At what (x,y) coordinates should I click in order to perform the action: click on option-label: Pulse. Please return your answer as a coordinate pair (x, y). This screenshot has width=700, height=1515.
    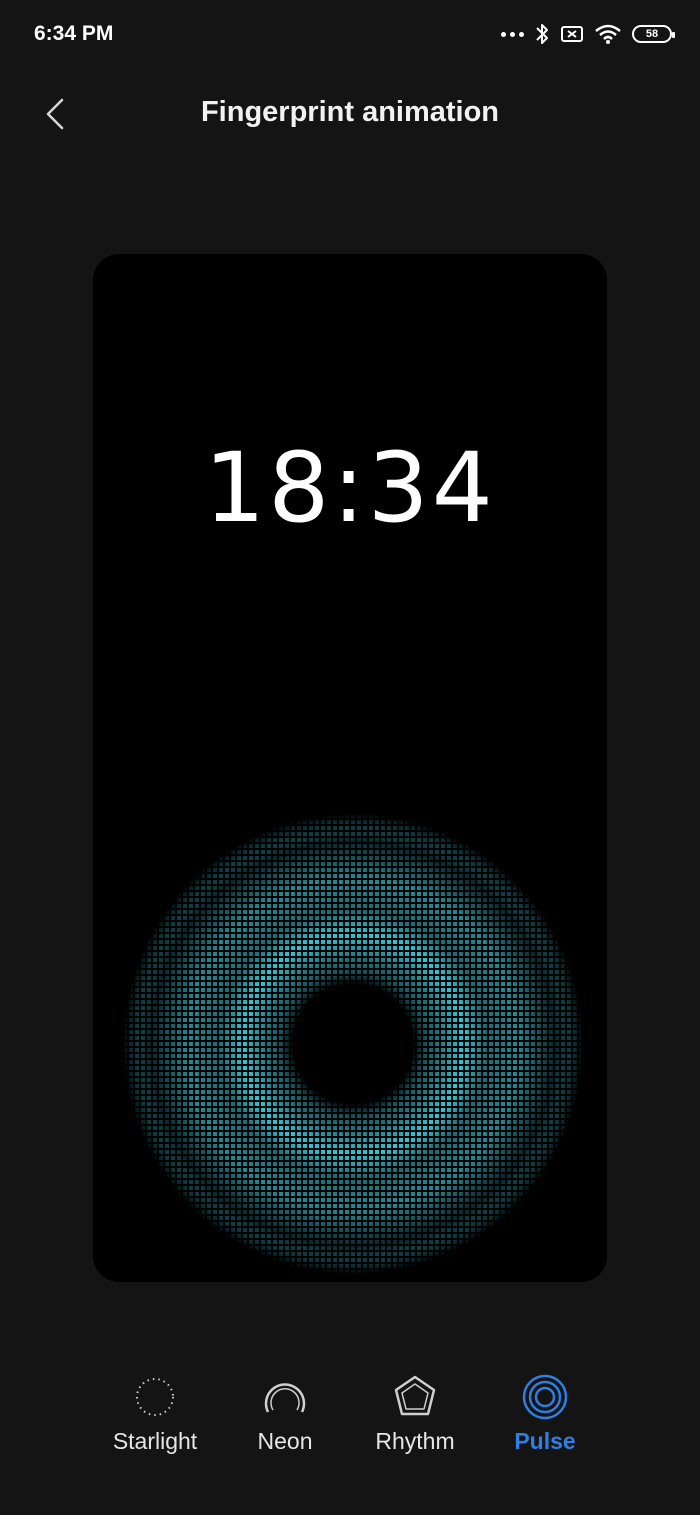
    Looking at the image, I should click on (545, 1441).